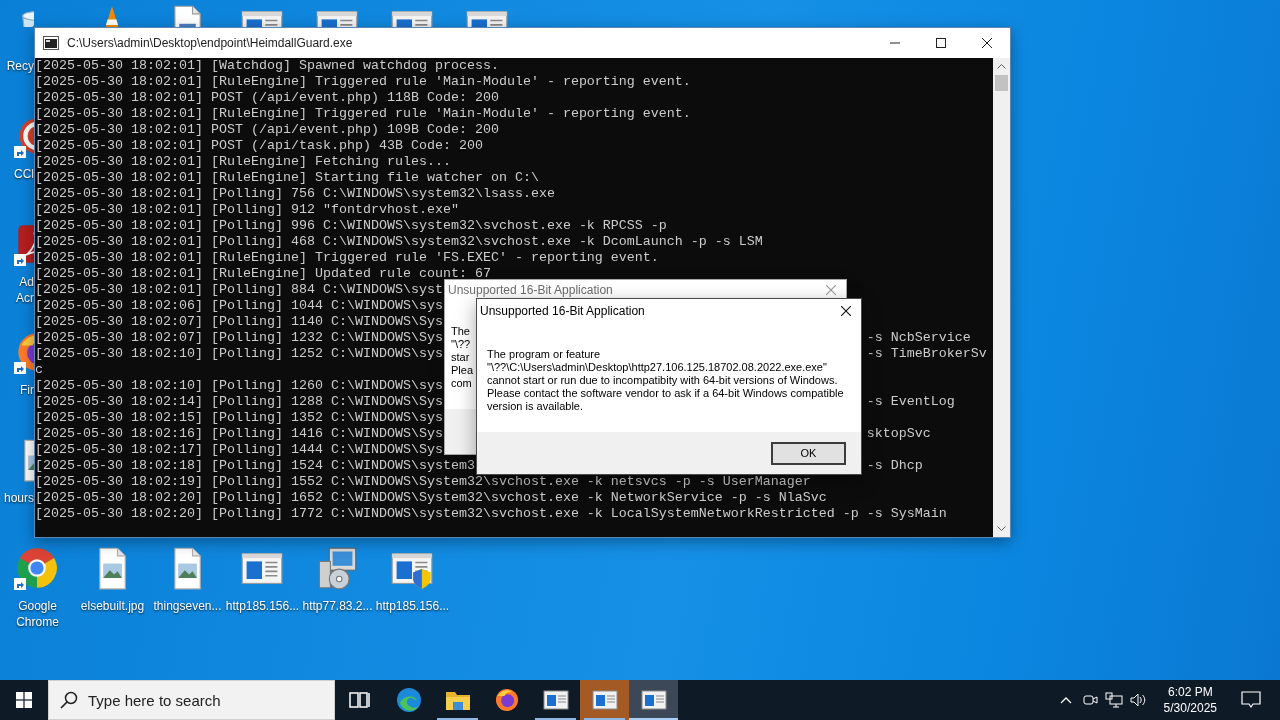 The width and height of the screenshot is (1280, 720). Describe the element at coordinates (19, 66) in the screenshot. I see `icon-label: Recy` at that location.